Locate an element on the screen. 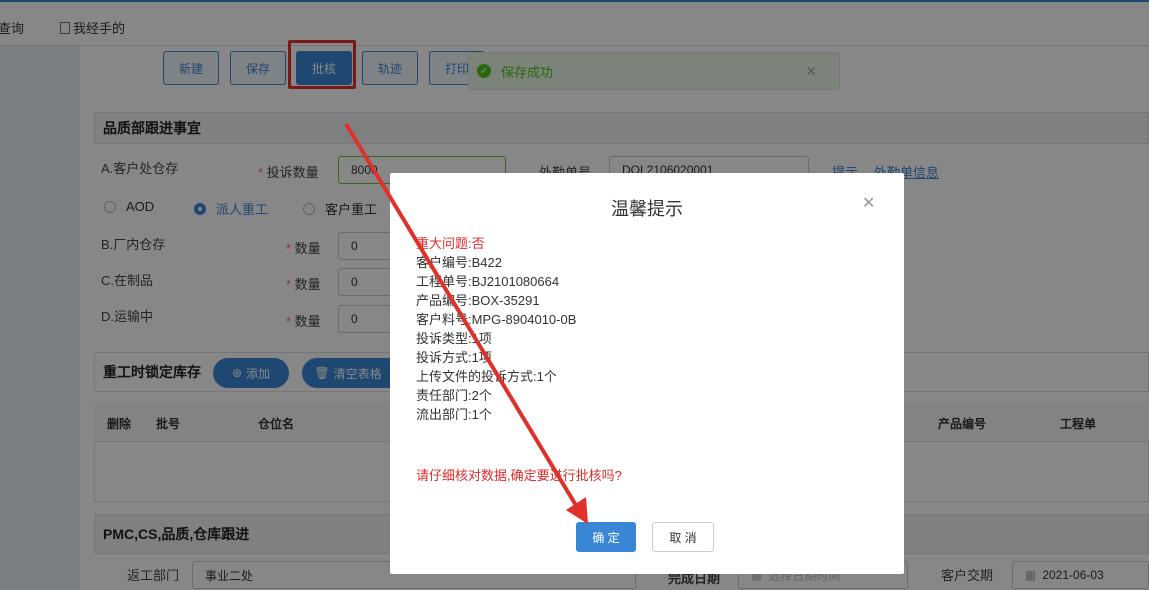  annotation-arrow is located at coordinates (466, 323).